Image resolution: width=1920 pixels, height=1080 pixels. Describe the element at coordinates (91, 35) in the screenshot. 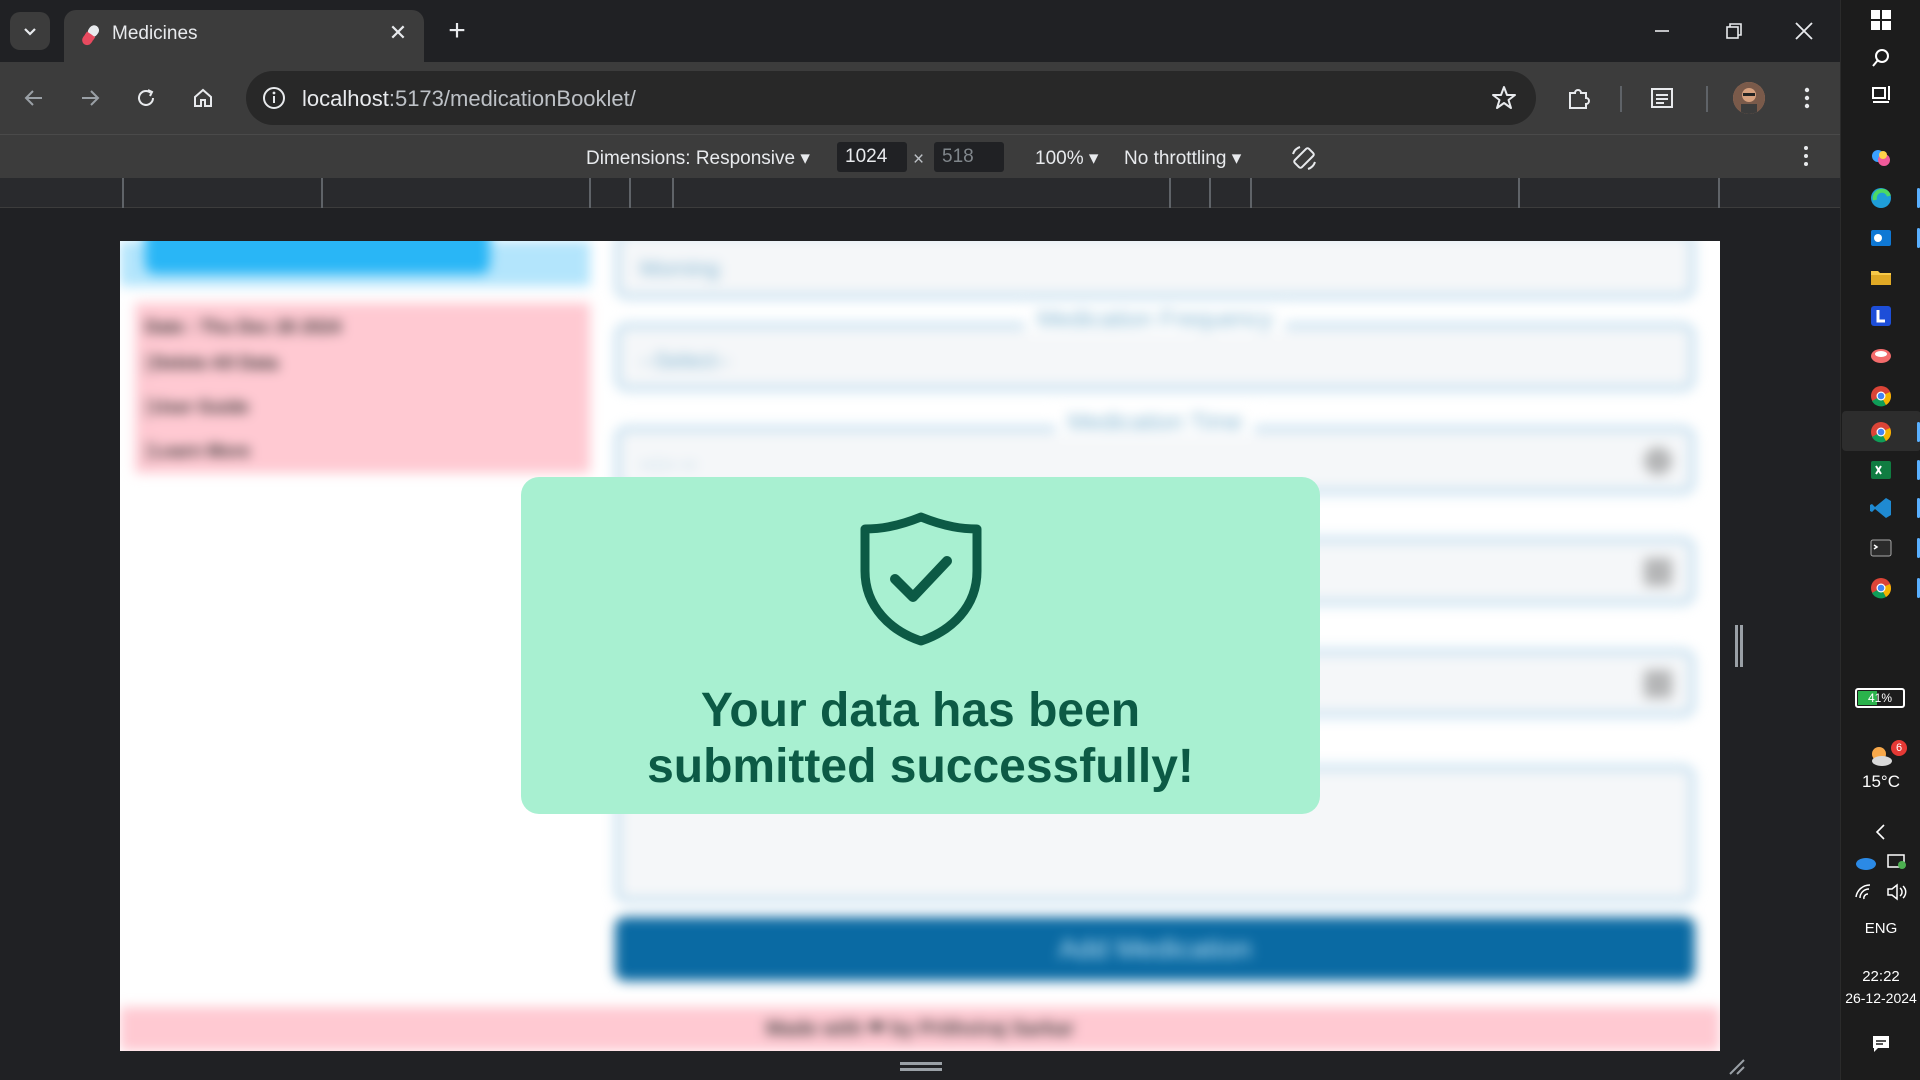

I see `pill-icon` at that location.